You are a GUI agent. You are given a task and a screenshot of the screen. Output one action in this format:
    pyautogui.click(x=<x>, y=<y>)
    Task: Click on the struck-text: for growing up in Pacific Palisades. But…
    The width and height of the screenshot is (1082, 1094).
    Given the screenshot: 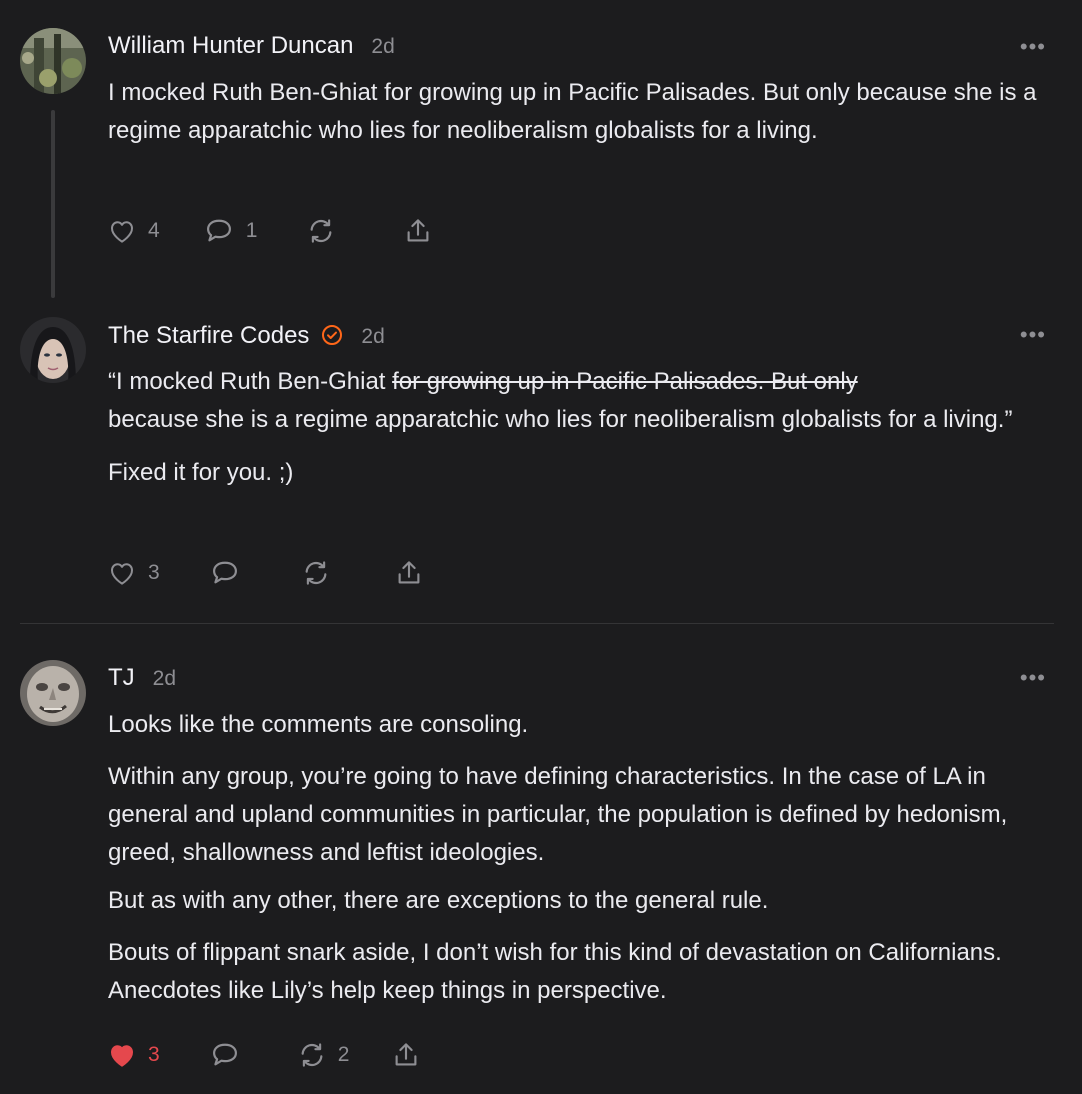 What is the action you would take?
    pyautogui.click(x=625, y=381)
    